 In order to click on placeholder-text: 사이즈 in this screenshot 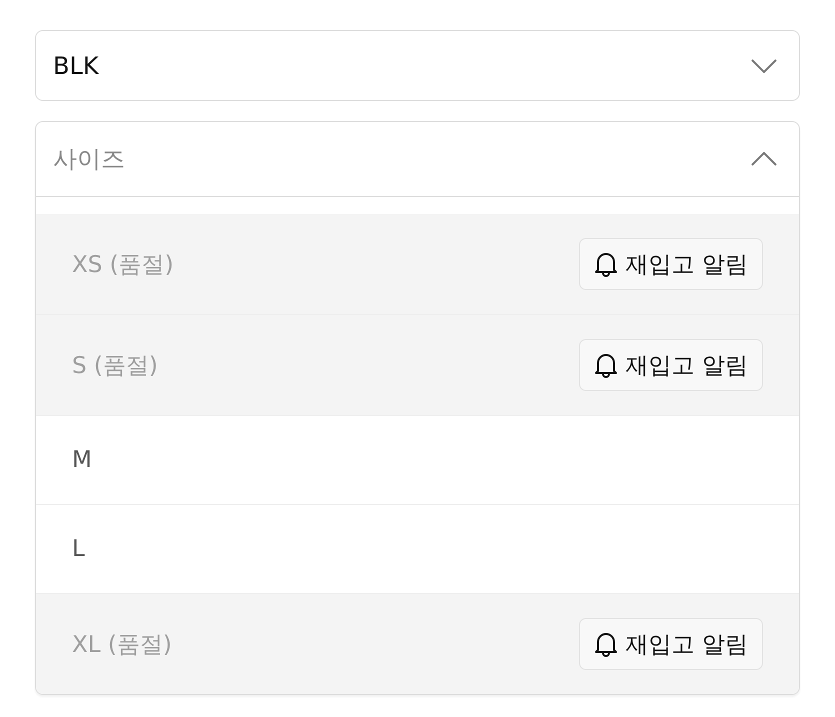, I will do `click(89, 159)`.